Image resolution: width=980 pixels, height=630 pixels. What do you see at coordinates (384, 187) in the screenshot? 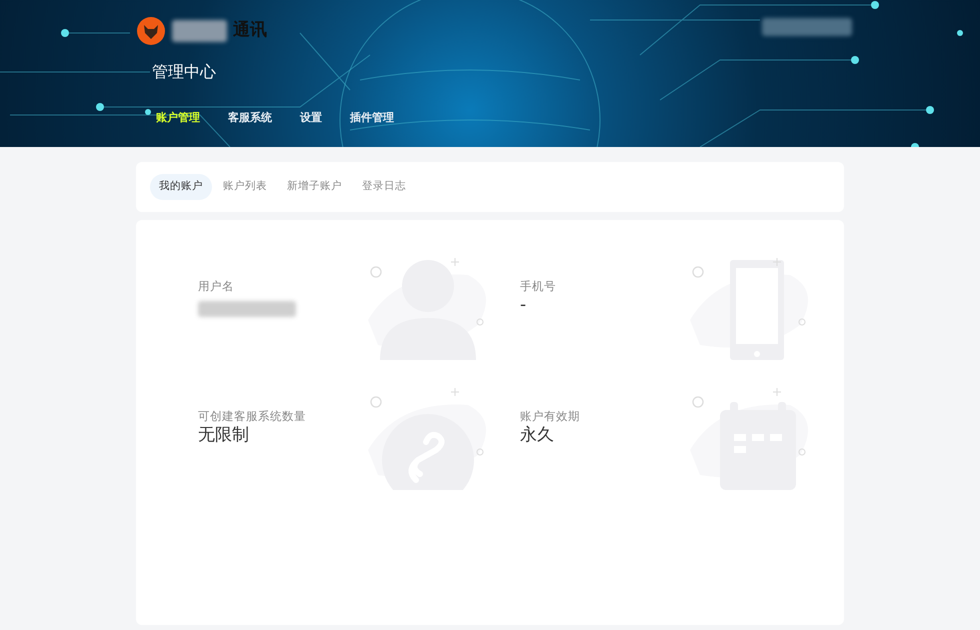
I see `tab: 登录日志` at bounding box center [384, 187].